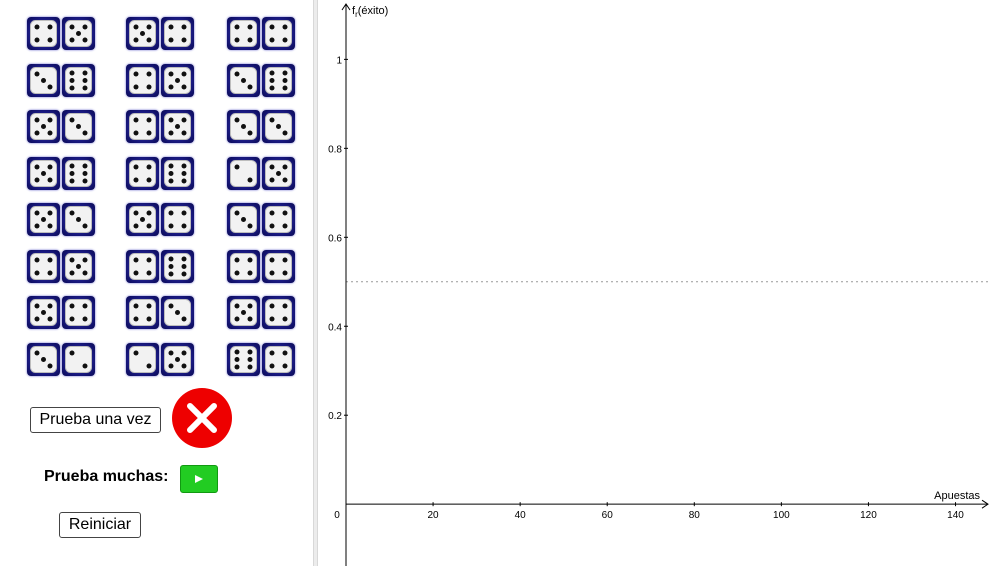 The image size is (990, 571). I want to click on reset-button: Reiniciar, so click(100, 525).